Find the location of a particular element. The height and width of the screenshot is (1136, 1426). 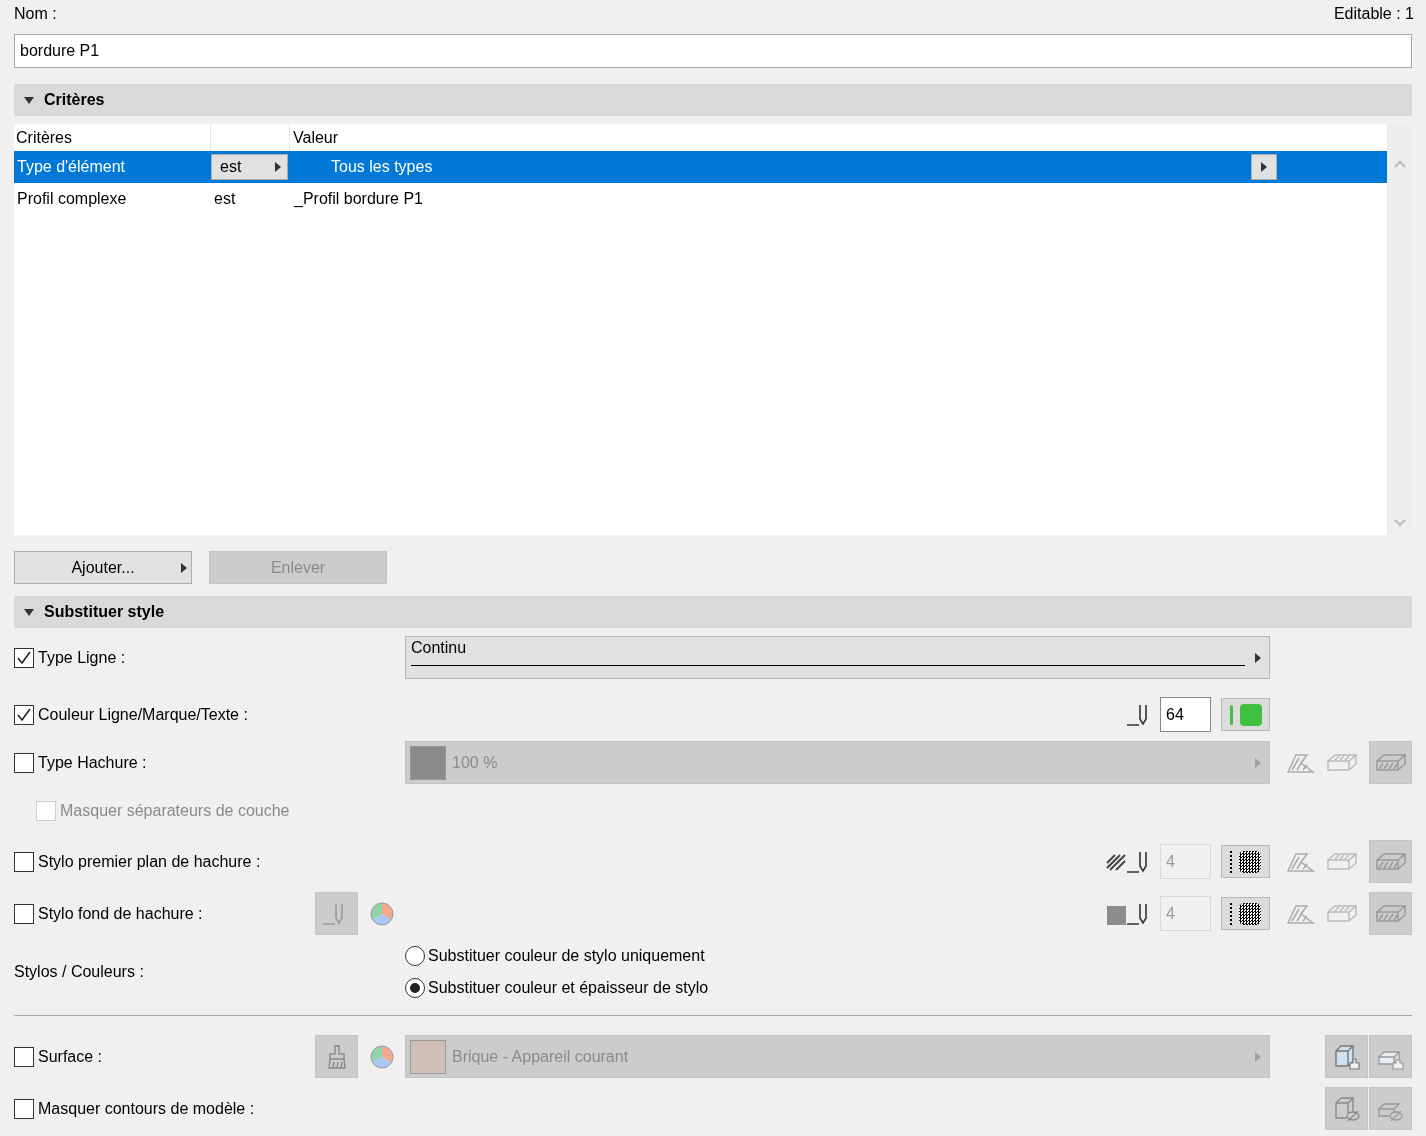

option-label: Masquer séparateurs de couche is located at coordinates (175, 811).